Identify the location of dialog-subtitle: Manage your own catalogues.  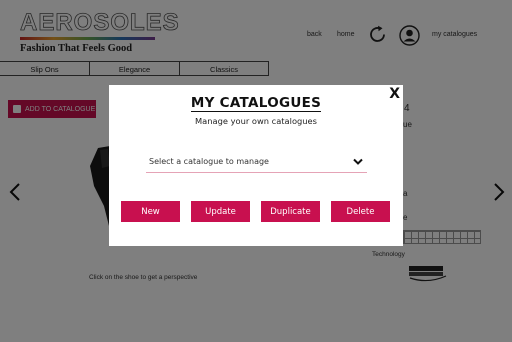
(256, 121).